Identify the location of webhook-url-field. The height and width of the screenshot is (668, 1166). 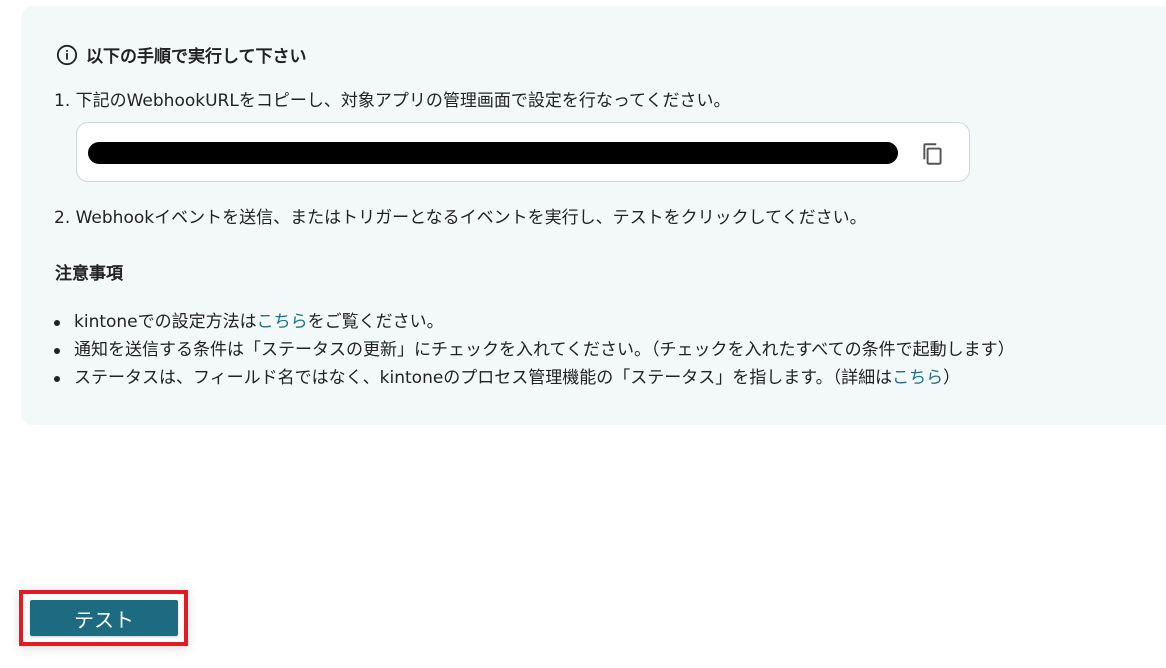
(523, 152).